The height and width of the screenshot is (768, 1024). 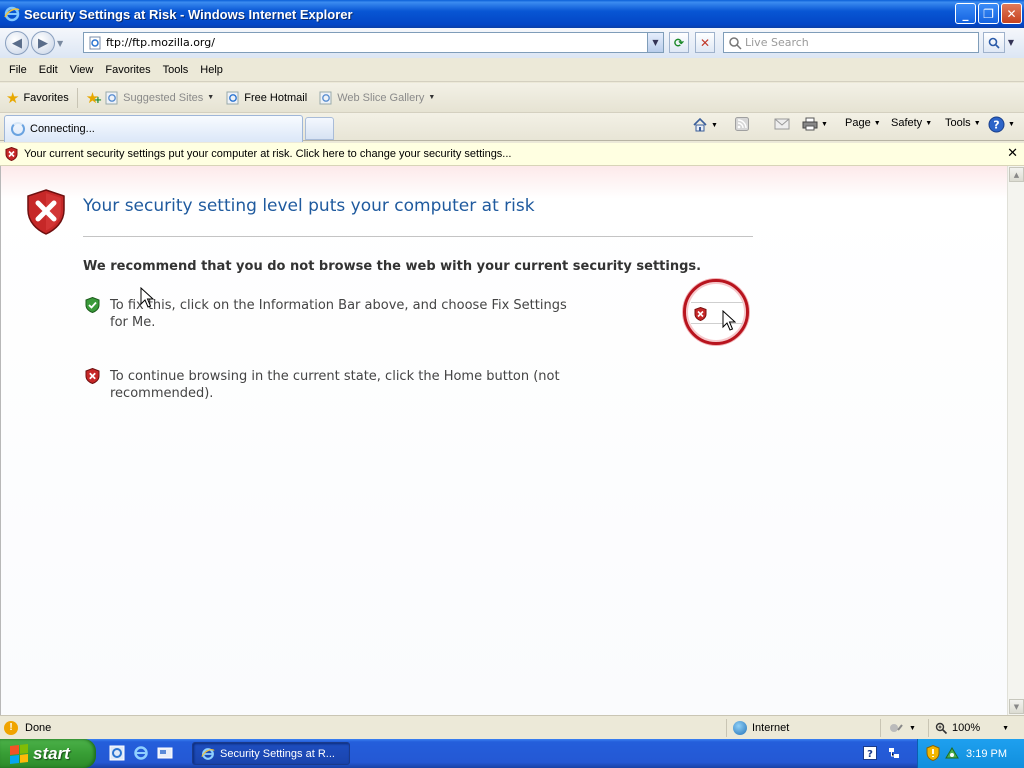 I want to click on search-input: Live Search, so click(x=851, y=42).